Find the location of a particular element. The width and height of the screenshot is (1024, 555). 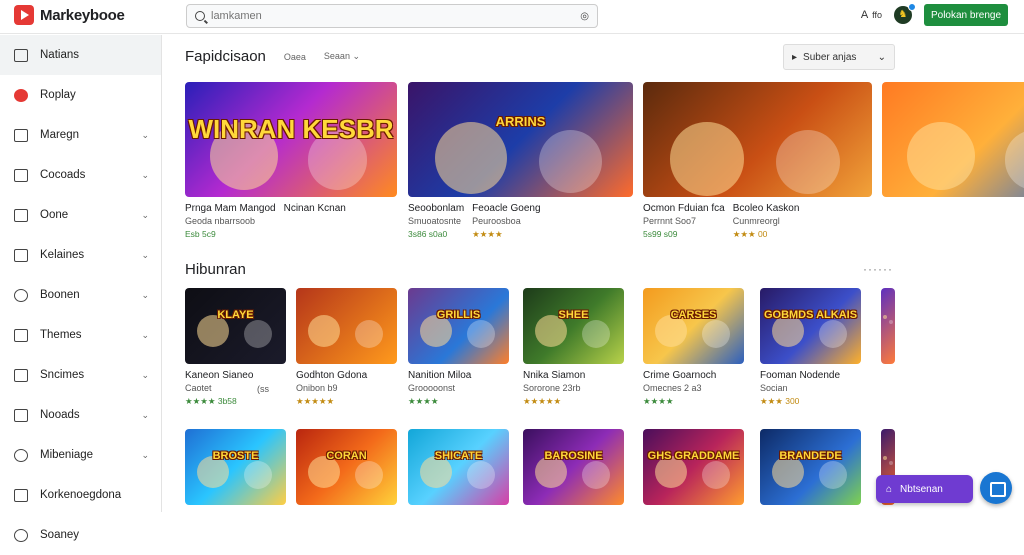

search-bar: ◎ is located at coordinates (392, 16).